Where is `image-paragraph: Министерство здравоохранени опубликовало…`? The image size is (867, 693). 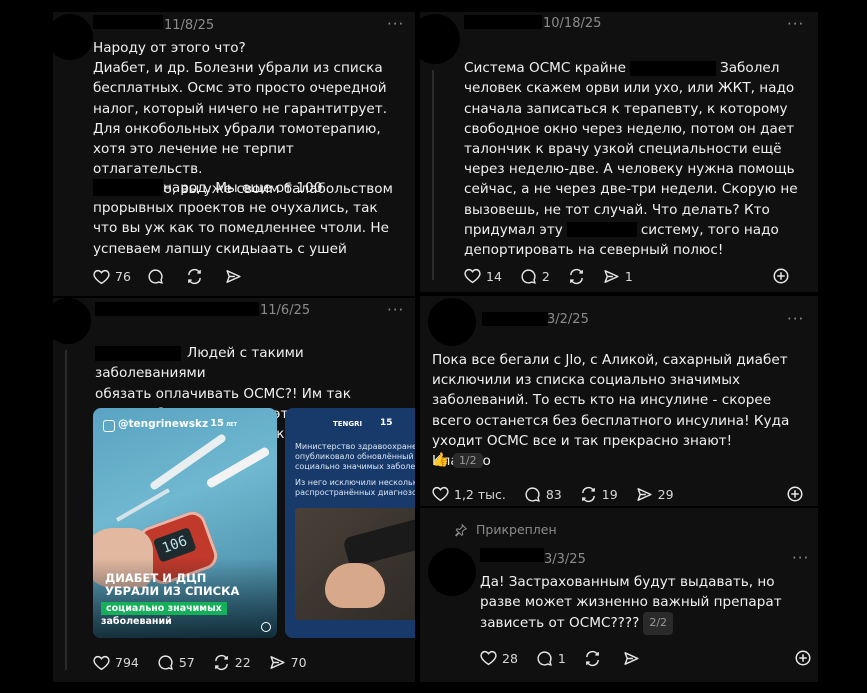 image-paragraph: Министерство здравоохранени опубликовало… is located at coordinates (355, 456).